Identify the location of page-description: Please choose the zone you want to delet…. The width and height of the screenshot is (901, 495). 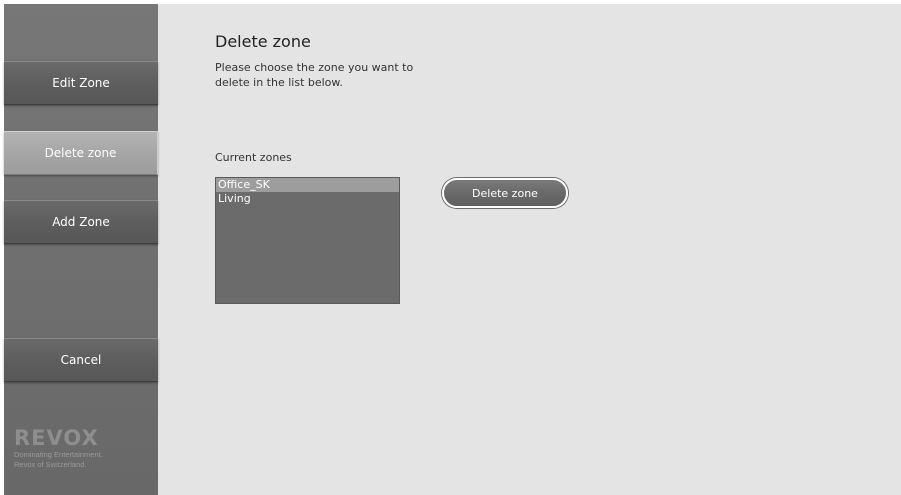
(314, 75).